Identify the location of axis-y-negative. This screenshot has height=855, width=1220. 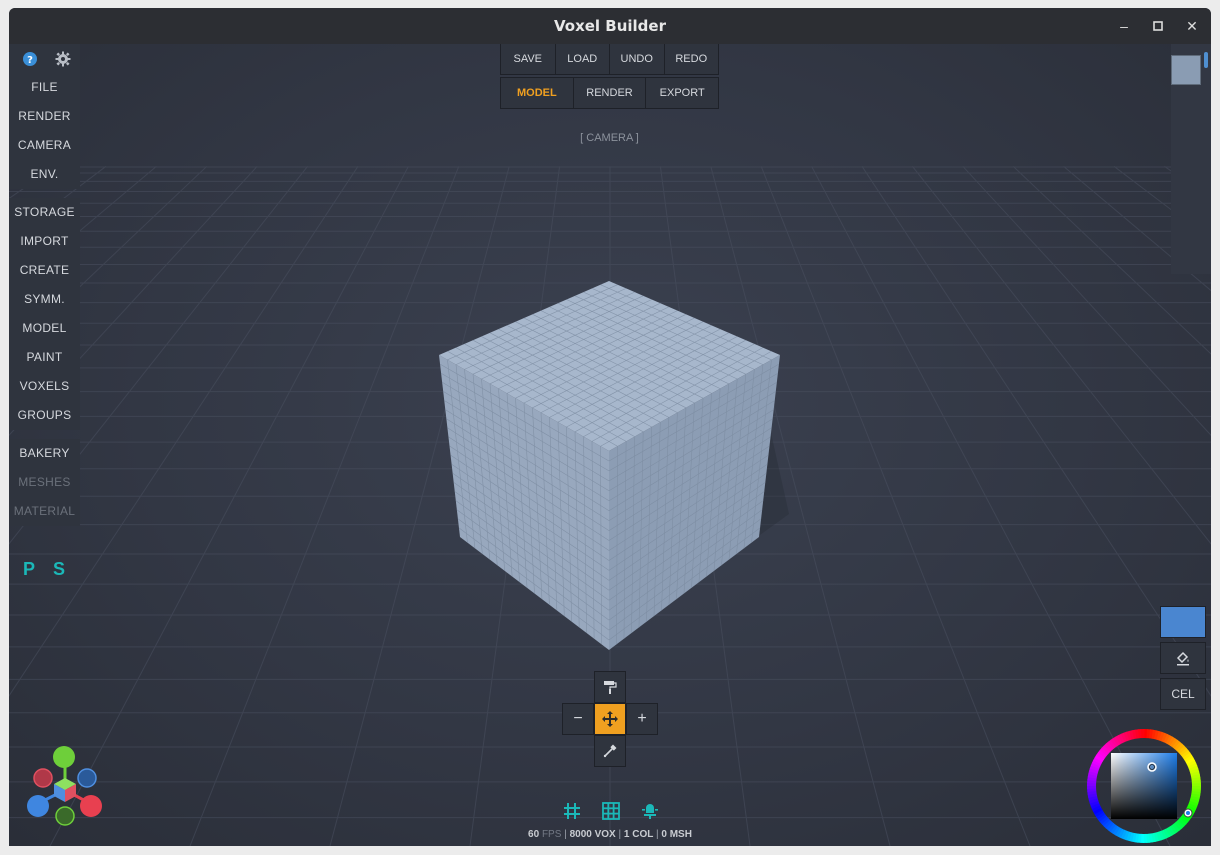
(65, 816).